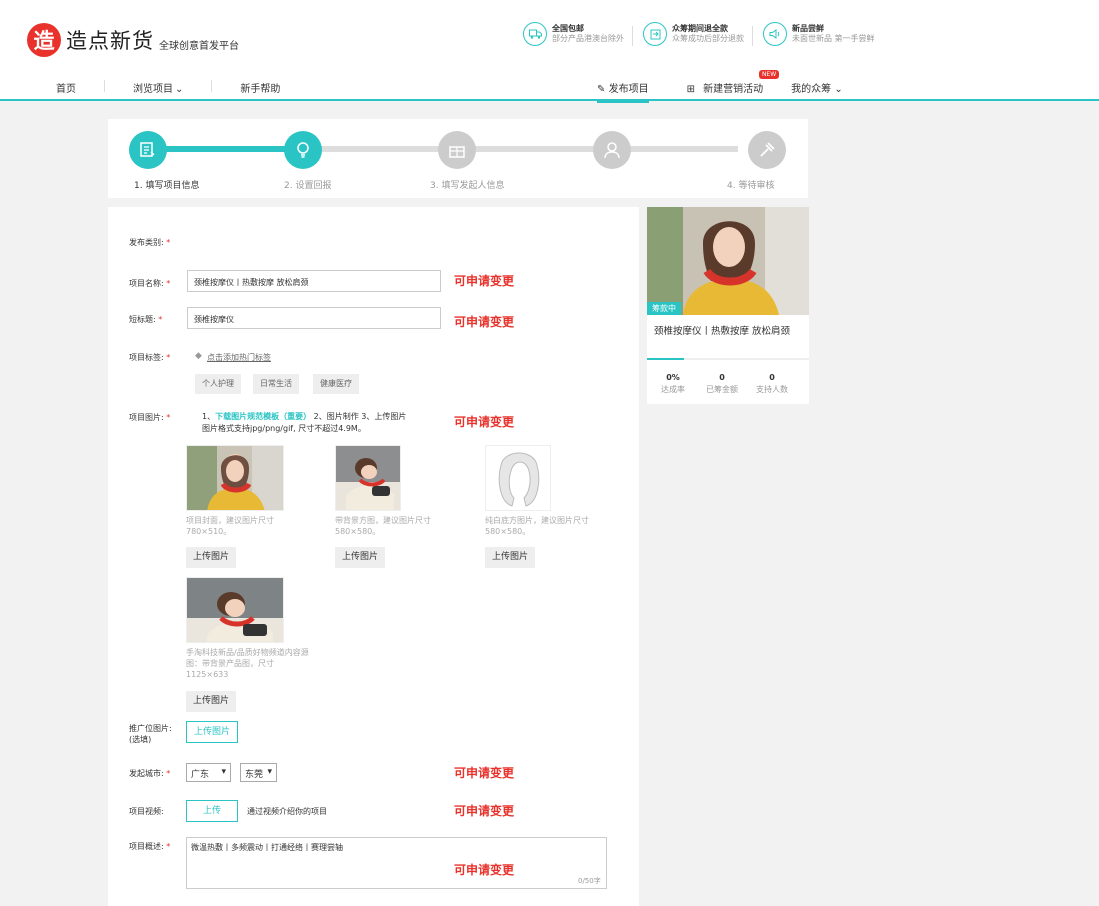 The height and width of the screenshot is (906, 1099). Describe the element at coordinates (601, 89) in the screenshot. I see `edit-icon: ✎` at that location.